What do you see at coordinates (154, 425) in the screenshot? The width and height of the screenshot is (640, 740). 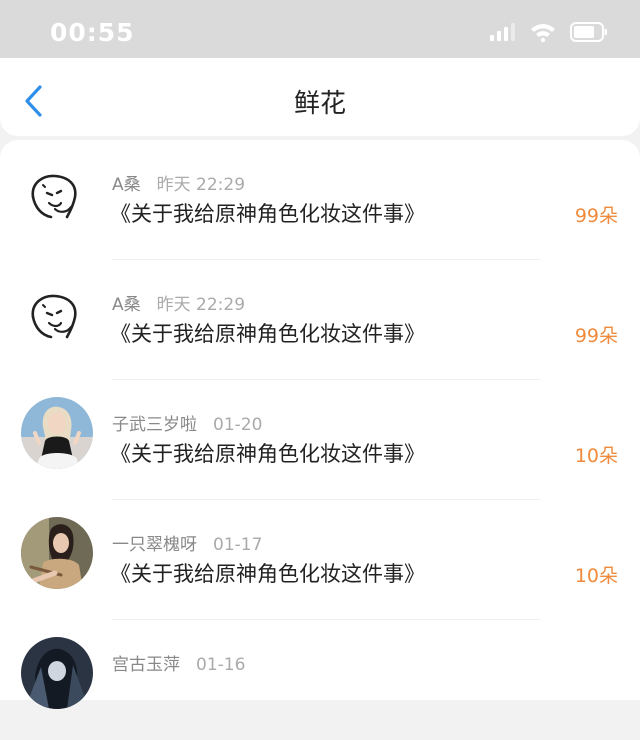 I see `user-name: 子武三岁啦` at bounding box center [154, 425].